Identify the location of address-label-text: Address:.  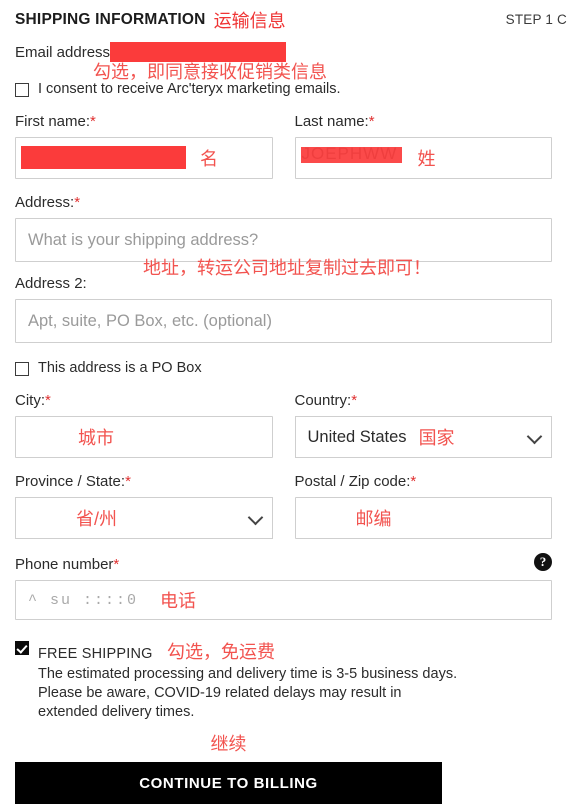
(45, 202).